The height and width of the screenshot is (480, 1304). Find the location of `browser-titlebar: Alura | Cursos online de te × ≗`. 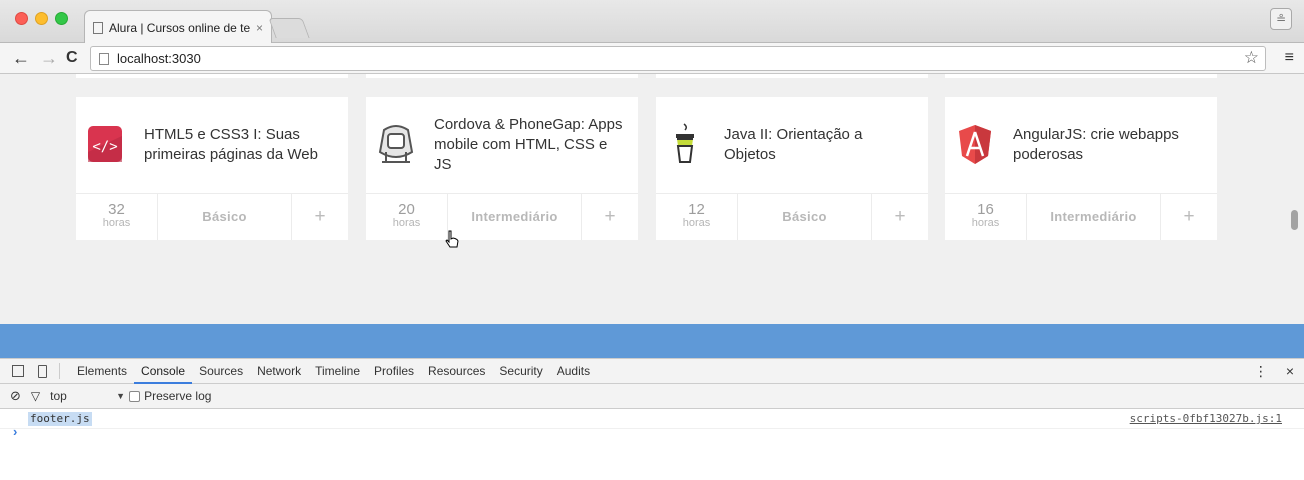

browser-titlebar: Alura | Cursos online de te × ≗ is located at coordinates (652, 22).